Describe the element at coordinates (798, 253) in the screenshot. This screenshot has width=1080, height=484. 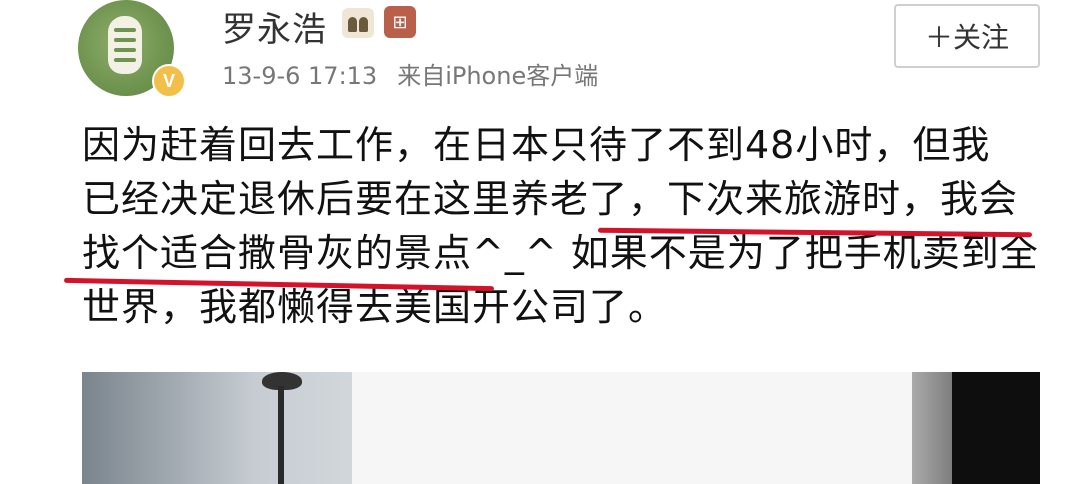
I see `post-text-segment: 如果不是为了把手机卖到全` at that location.